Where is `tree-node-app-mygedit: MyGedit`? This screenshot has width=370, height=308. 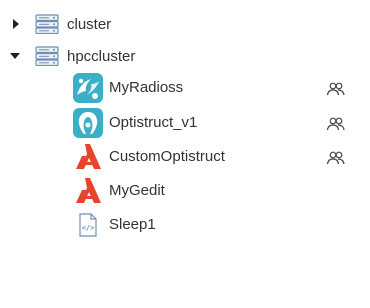
tree-node-app-mygedit: MyGedit is located at coordinates (185, 191).